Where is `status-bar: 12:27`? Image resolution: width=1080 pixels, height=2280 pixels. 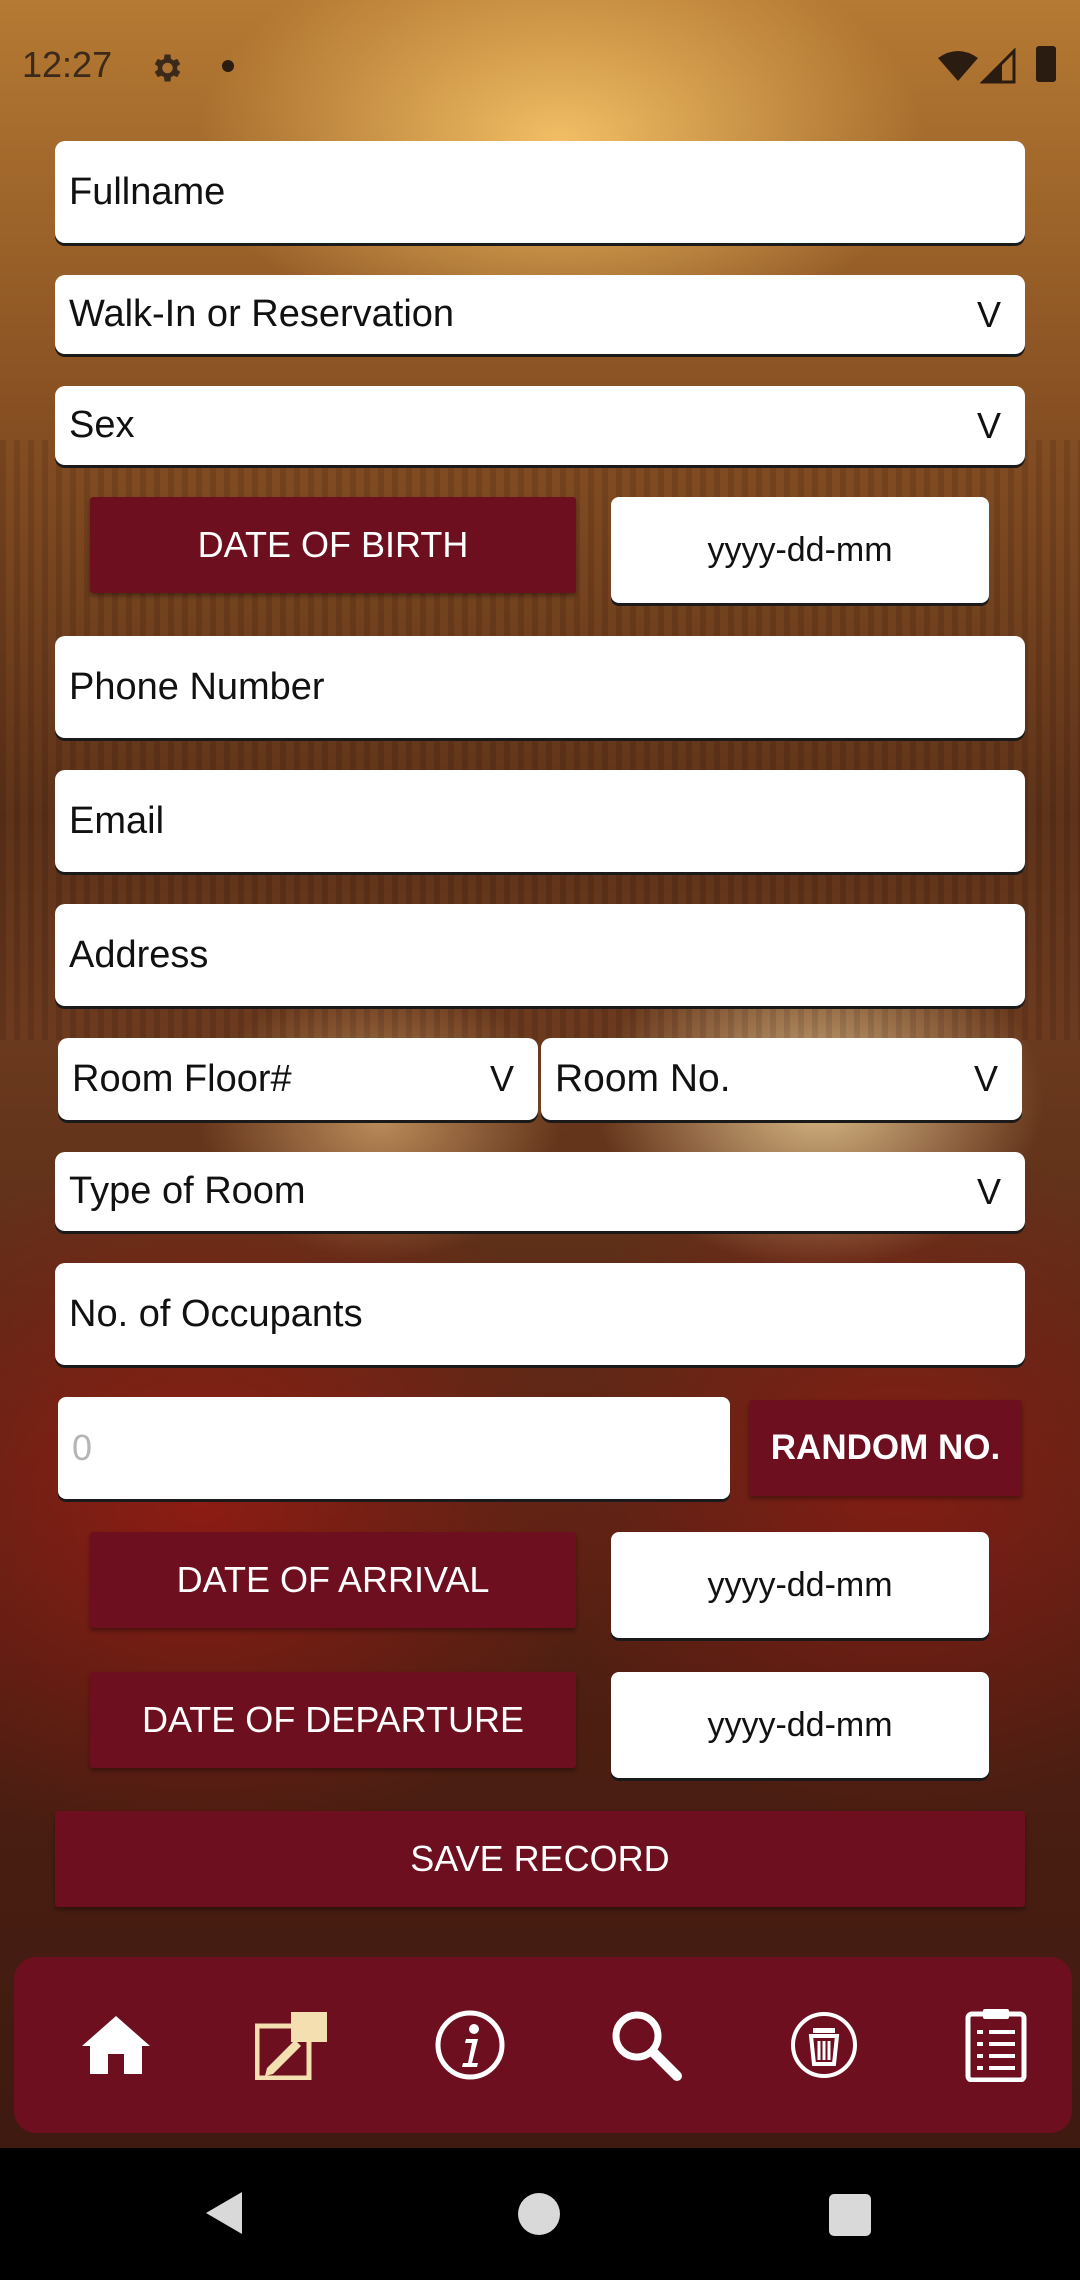
status-bar: 12:27 is located at coordinates (540, 65).